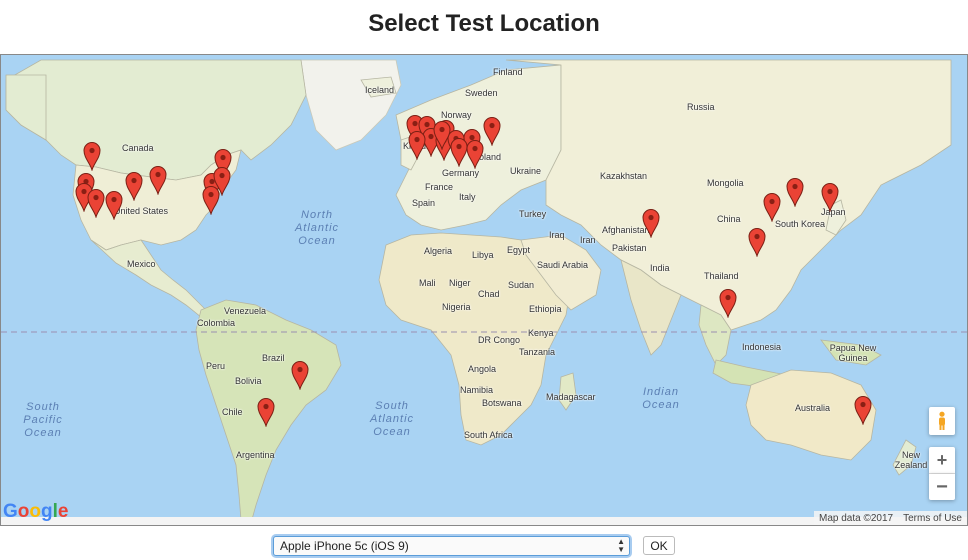  I want to click on country-label: Botswana, so click(502, 403).